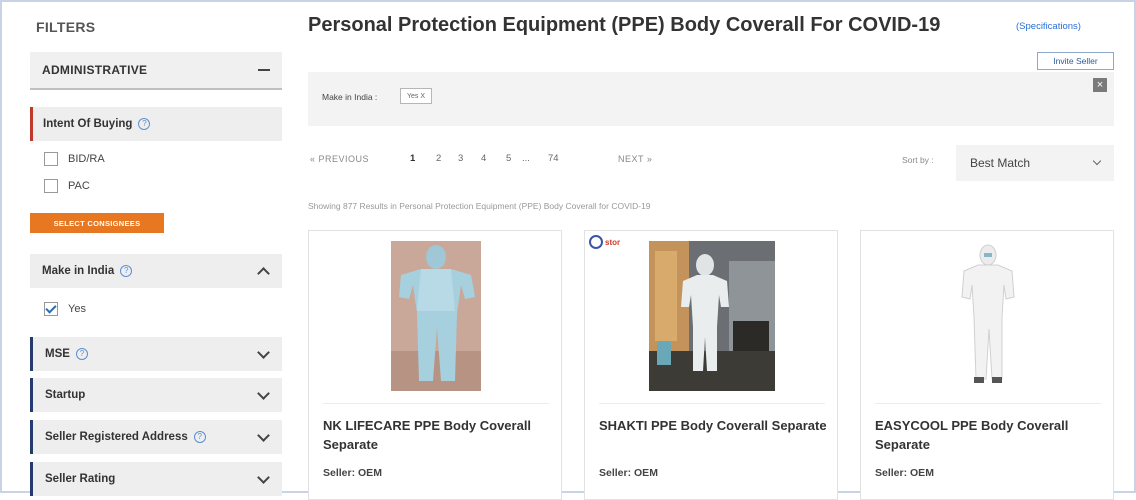 The height and width of the screenshot is (500, 1136). Describe the element at coordinates (78, 271) in the screenshot. I see `make-in-india-label: Make in India` at that location.